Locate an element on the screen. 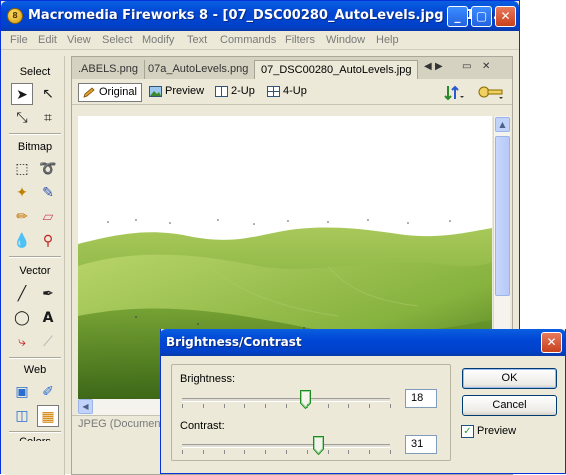 Image resolution: width=566 pixels, height=475 pixels. brightness-value-field: 18 is located at coordinates (421, 398).